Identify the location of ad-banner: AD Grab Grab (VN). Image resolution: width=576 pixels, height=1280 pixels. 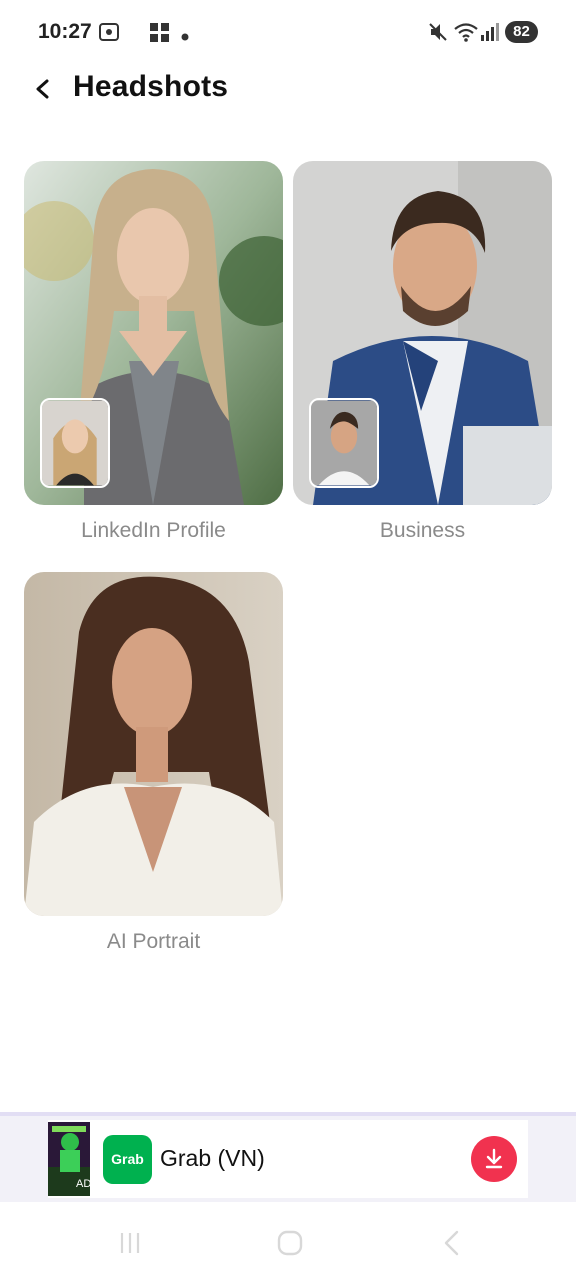
(288, 1157).